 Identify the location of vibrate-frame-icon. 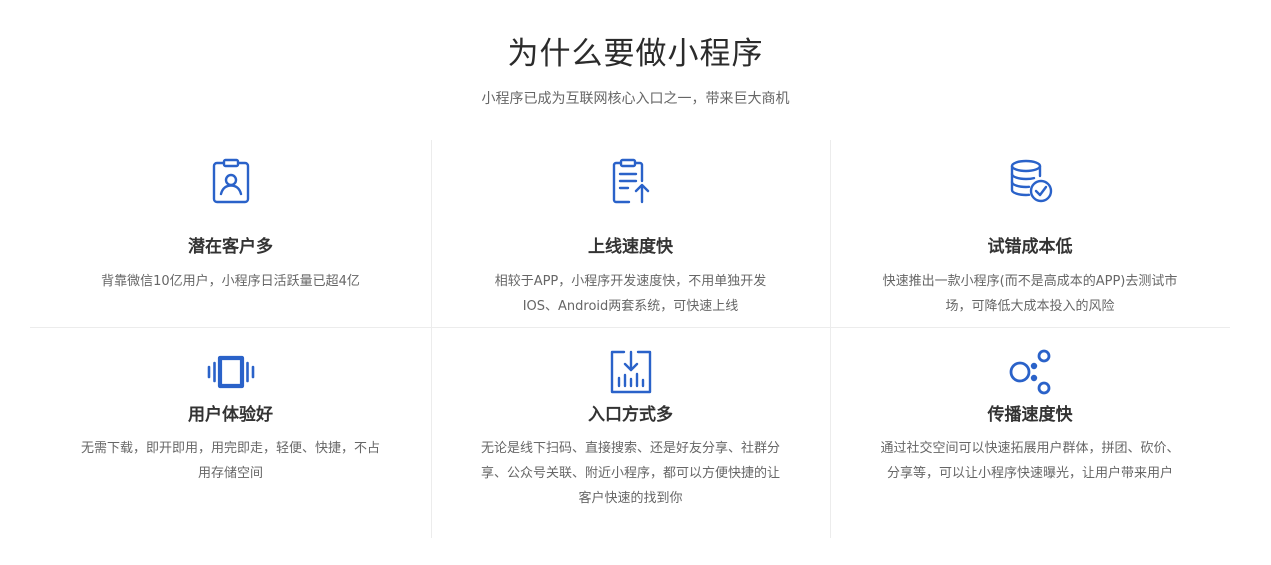
(231, 372).